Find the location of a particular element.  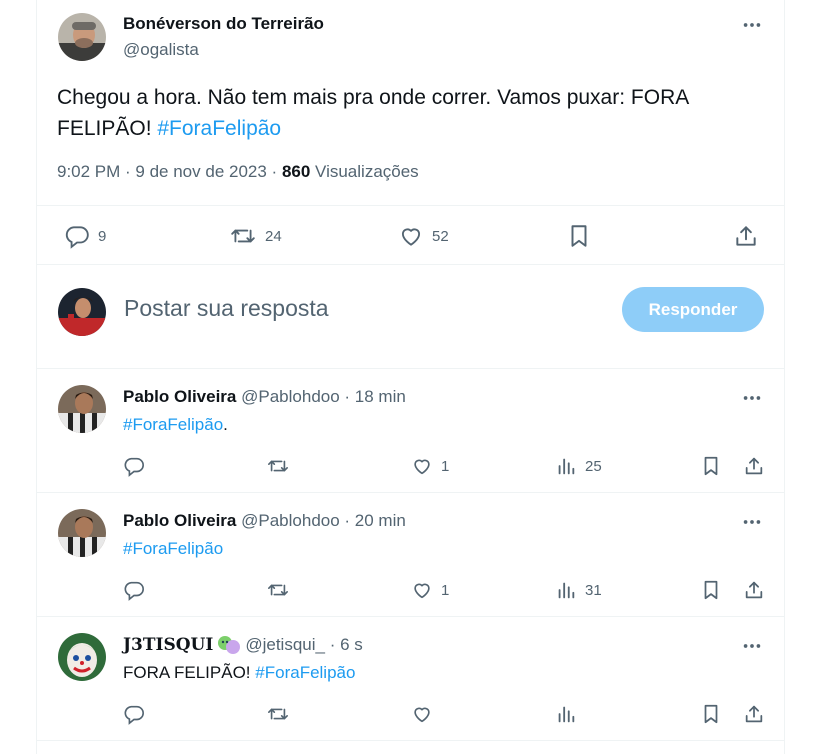

views-count: 860 is located at coordinates (296, 171).